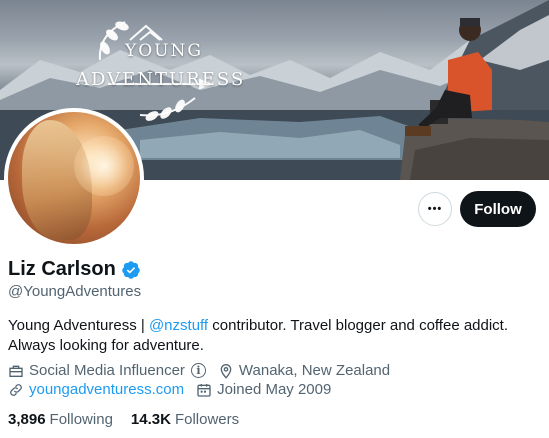 The width and height of the screenshot is (549, 438). Describe the element at coordinates (78, 325) in the screenshot. I see `bio-text-start: Young Adventuress |` at that location.